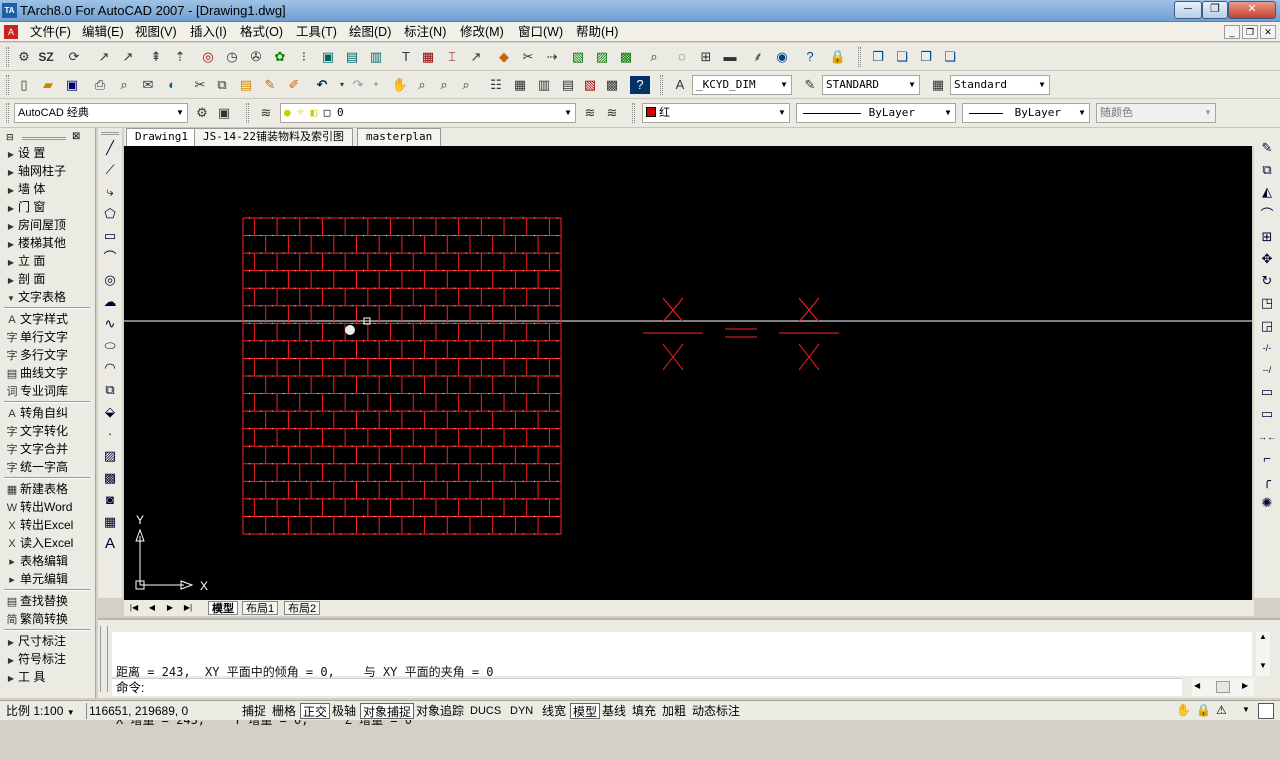 This screenshot has width=1280, height=760. Describe the element at coordinates (782, 57) in the screenshot. I see `eye-icon: ◉` at that location.